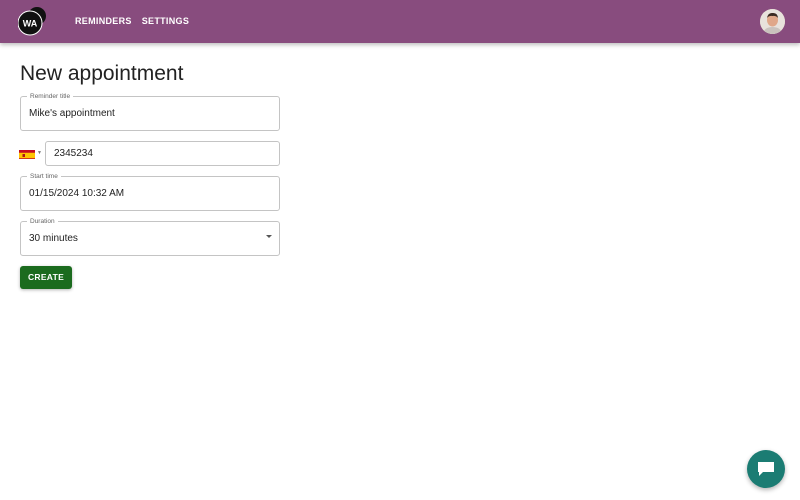 The image size is (800, 500). I want to click on logo-icon: WA, so click(32, 21).